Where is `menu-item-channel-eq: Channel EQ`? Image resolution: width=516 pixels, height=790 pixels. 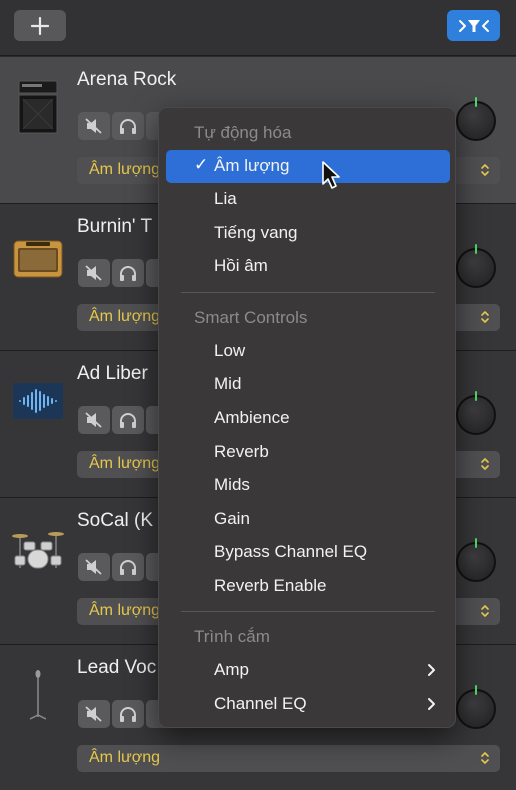
menu-item-channel-eq: Channel EQ is located at coordinates (308, 704).